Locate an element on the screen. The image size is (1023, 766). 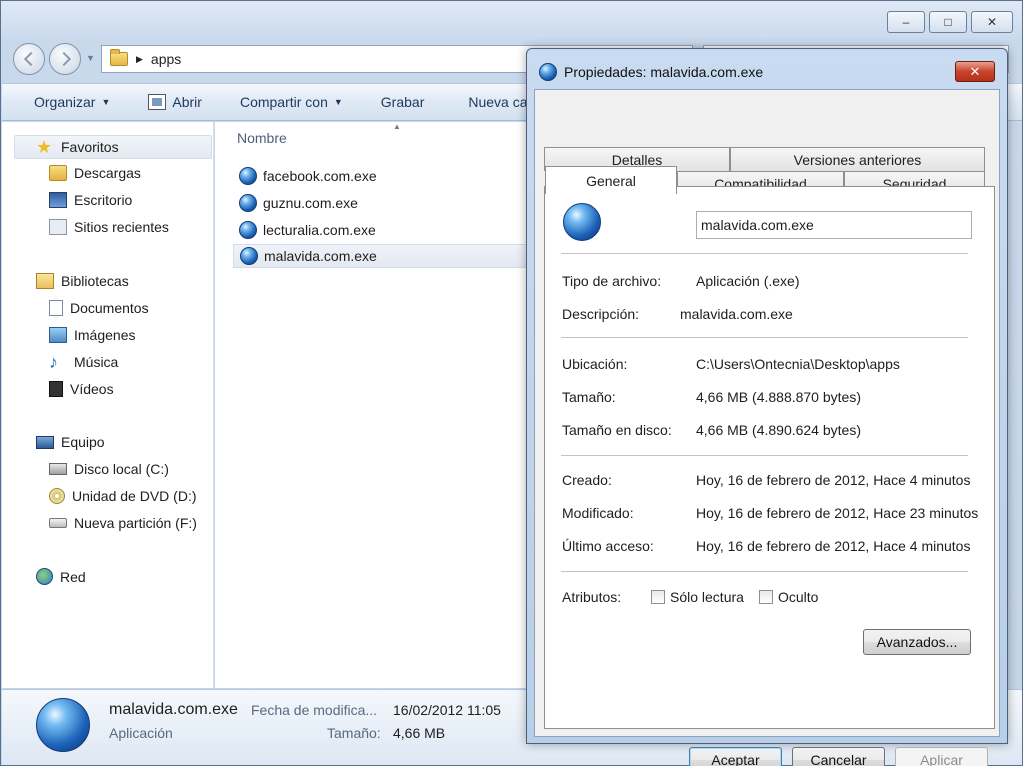
drive-icon is located at coordinates (58, 523).